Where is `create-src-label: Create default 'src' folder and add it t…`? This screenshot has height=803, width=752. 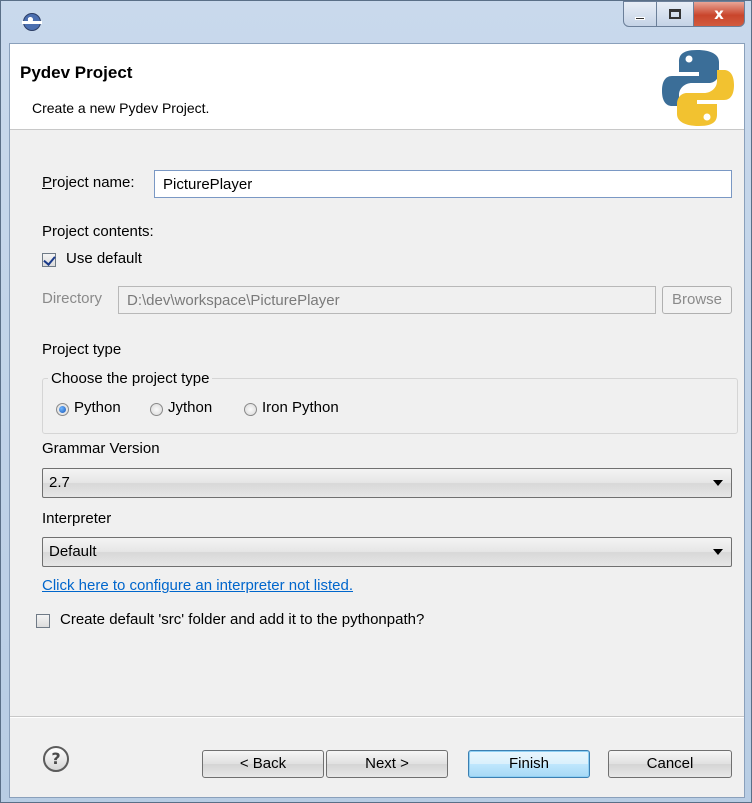 create-src-label: Create default 'src' folder and add it t… is located at coordinates (242, 619).